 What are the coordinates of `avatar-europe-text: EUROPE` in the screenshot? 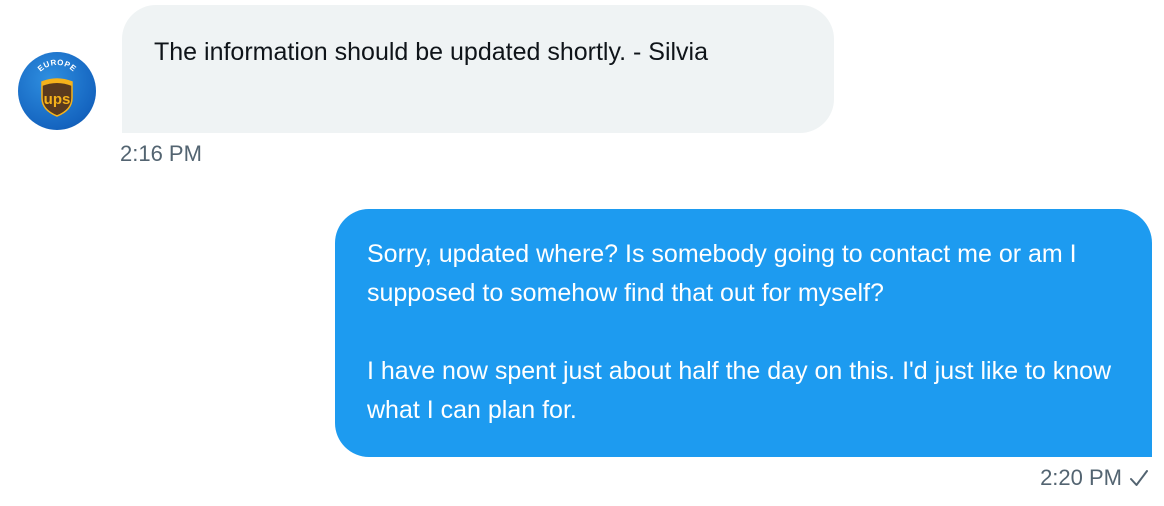 It's located at (57, 66).